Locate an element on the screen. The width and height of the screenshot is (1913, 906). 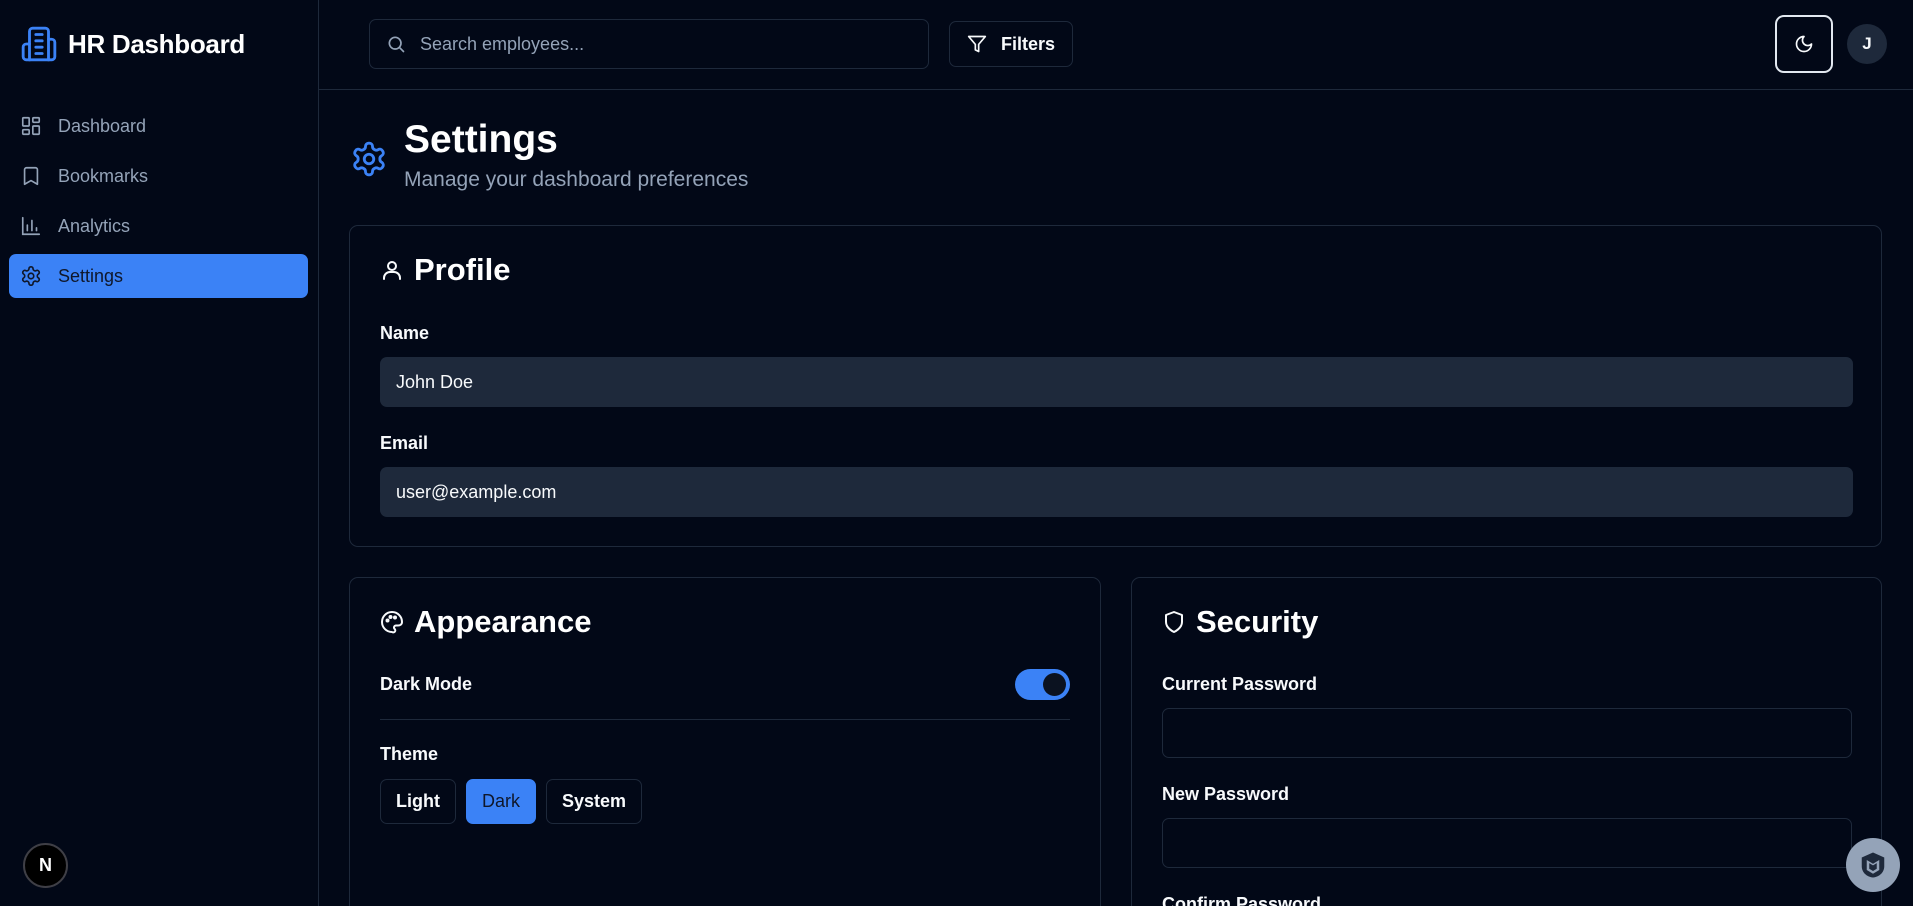
appearance-card-header: Appearance is located at coordinates (485, 622).